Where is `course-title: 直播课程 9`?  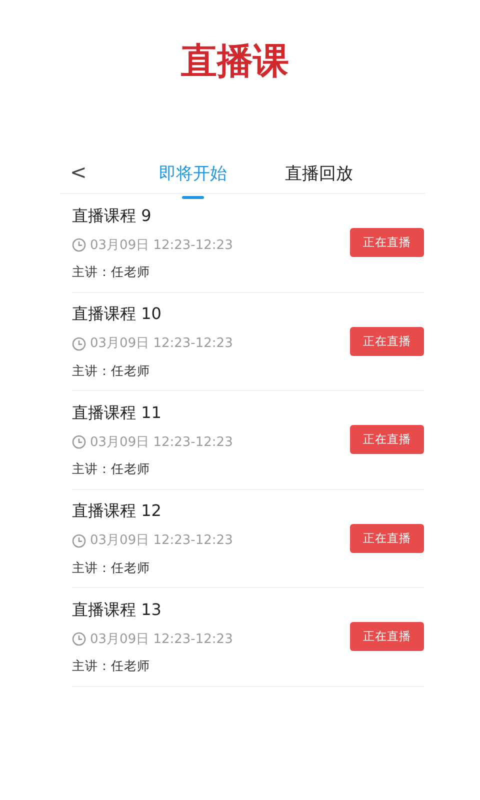 course-title: 直播课程 9 is located at coordinates (112, 215).